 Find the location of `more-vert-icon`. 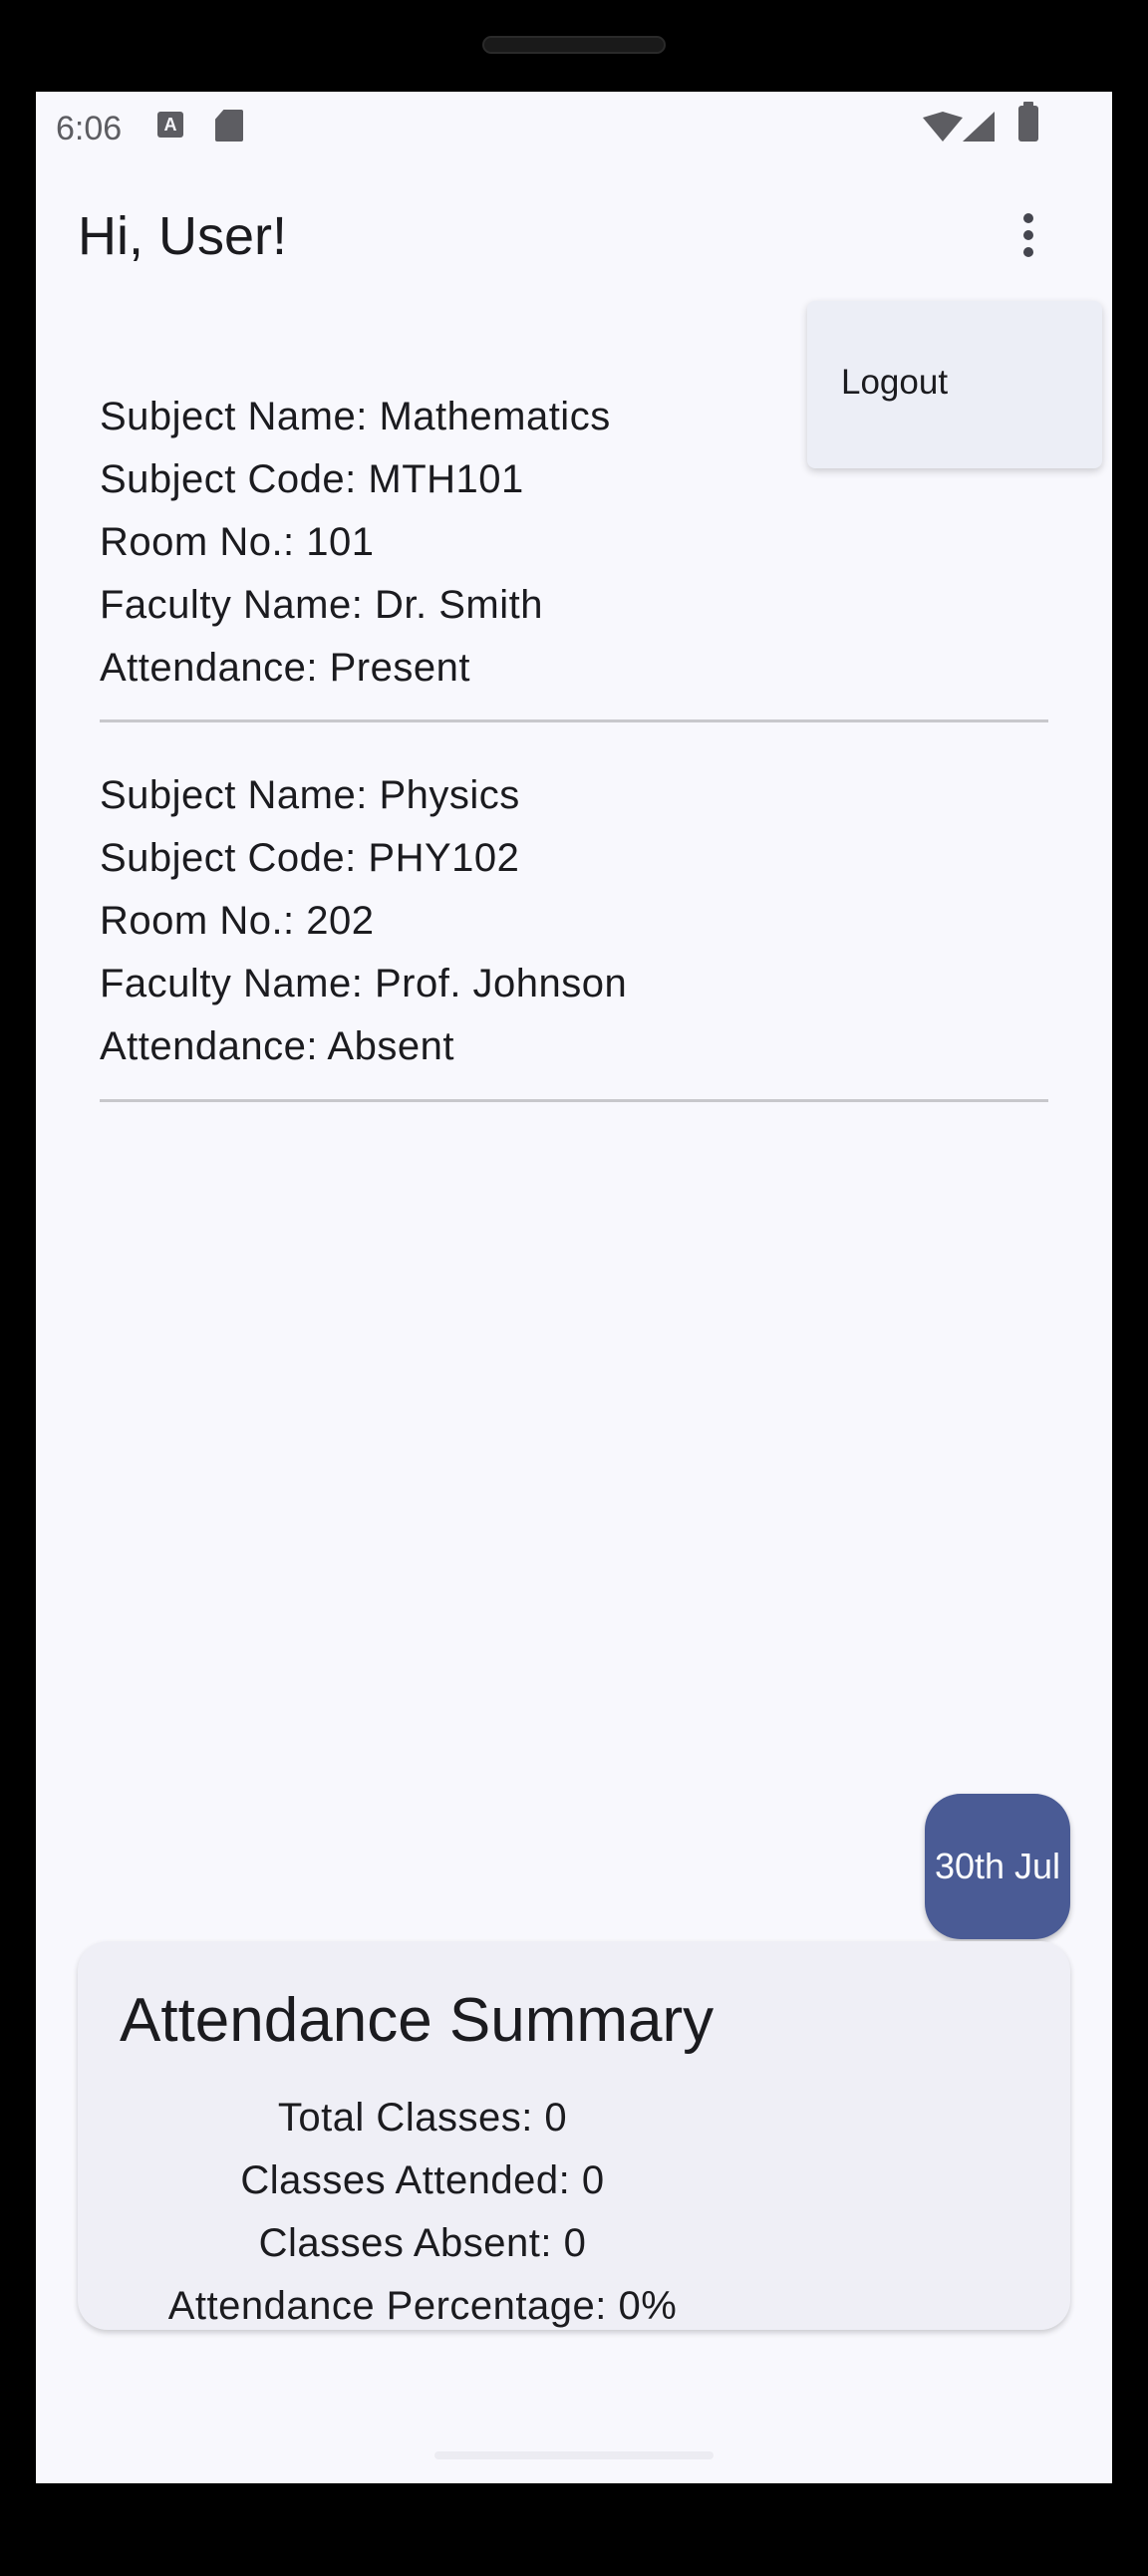

more-vert-icon is located at coordinates (1028, 235).